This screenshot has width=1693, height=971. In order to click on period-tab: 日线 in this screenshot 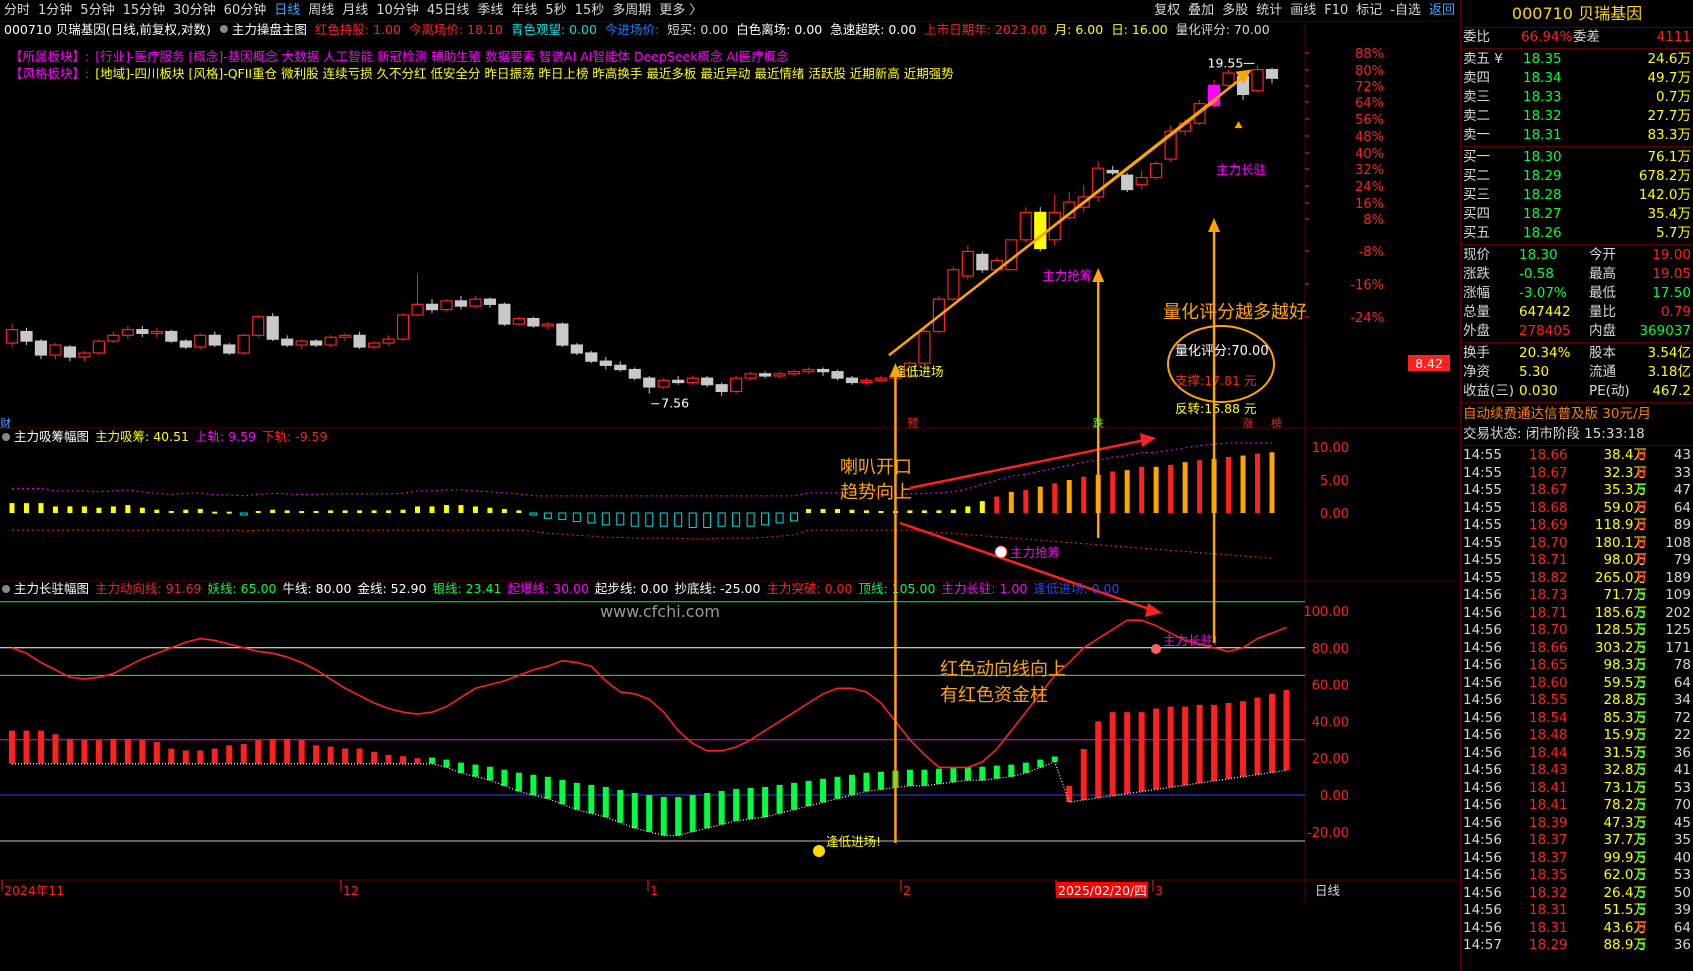, I will do `click(287, 10)`.